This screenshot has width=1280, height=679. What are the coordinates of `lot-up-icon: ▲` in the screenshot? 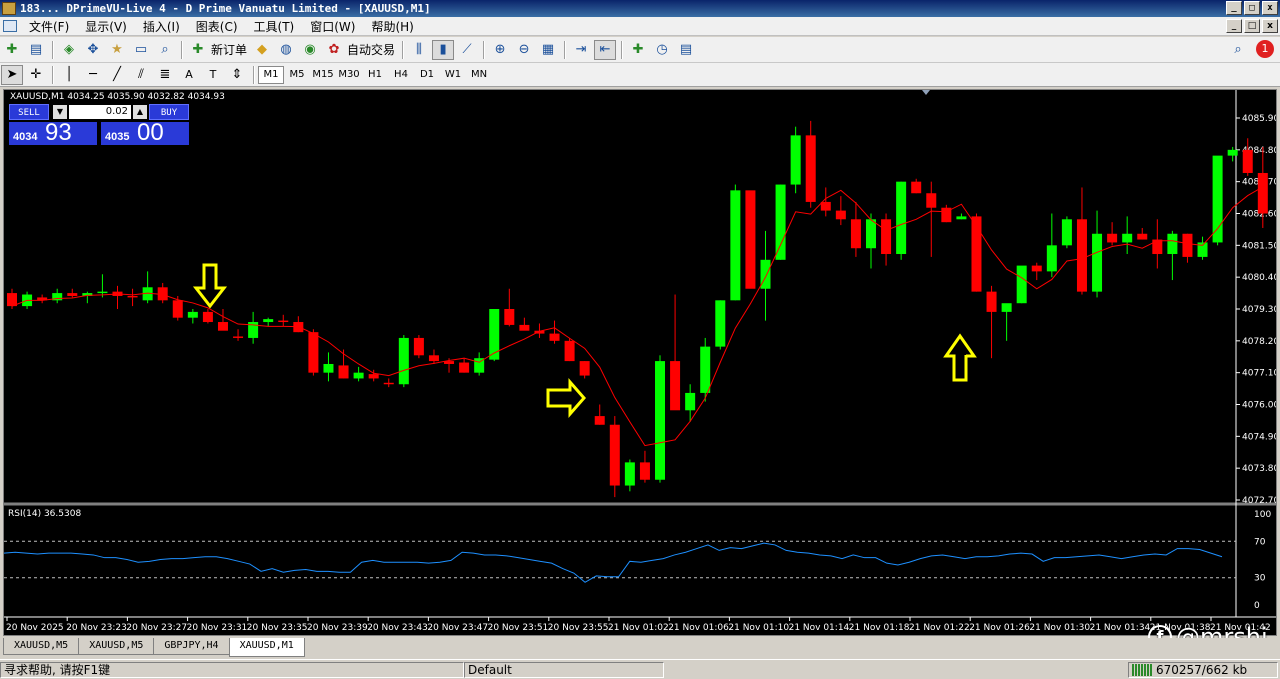 It's located at (140, 112).